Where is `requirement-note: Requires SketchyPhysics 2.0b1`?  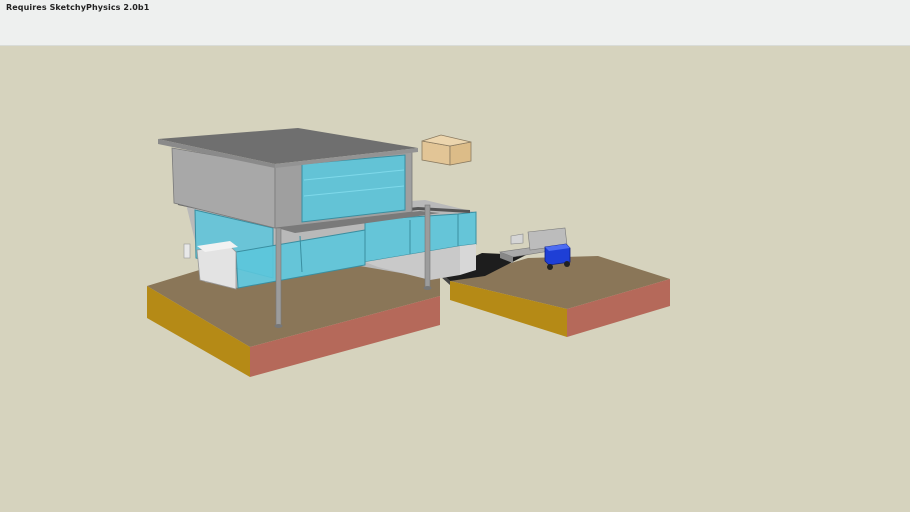 requirement-note: Requires SketchyPhysics 2.0b1 is located at coordinates (78, 7).